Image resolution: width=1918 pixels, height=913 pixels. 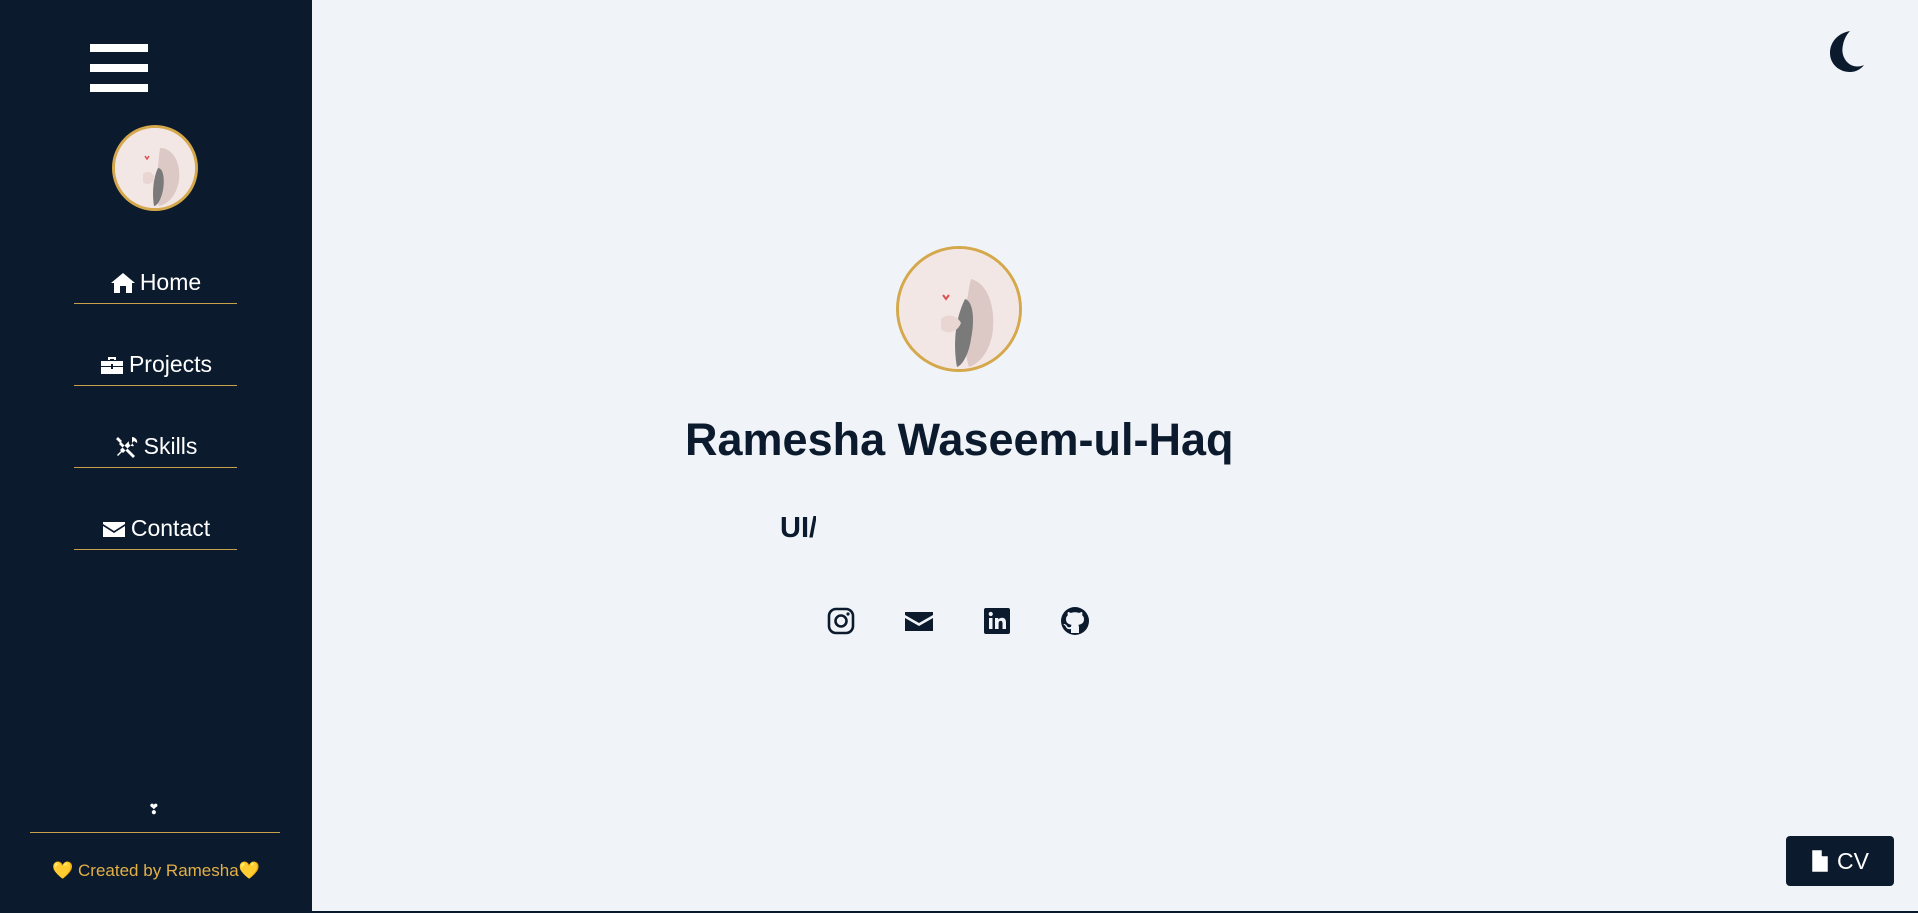 I want to click on file-icon, so click(x=1820, y=861).